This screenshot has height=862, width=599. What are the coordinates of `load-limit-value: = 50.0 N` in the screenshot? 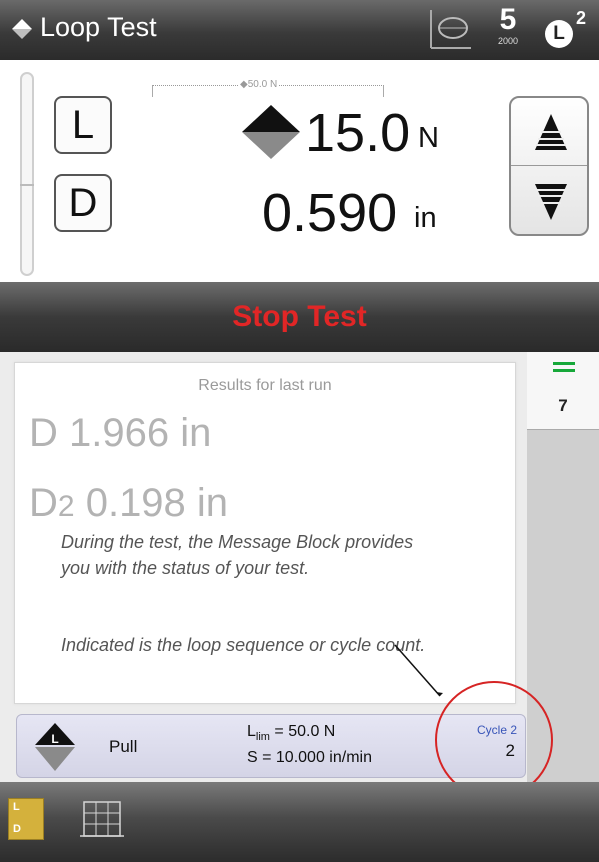 It's located at (302, 731).